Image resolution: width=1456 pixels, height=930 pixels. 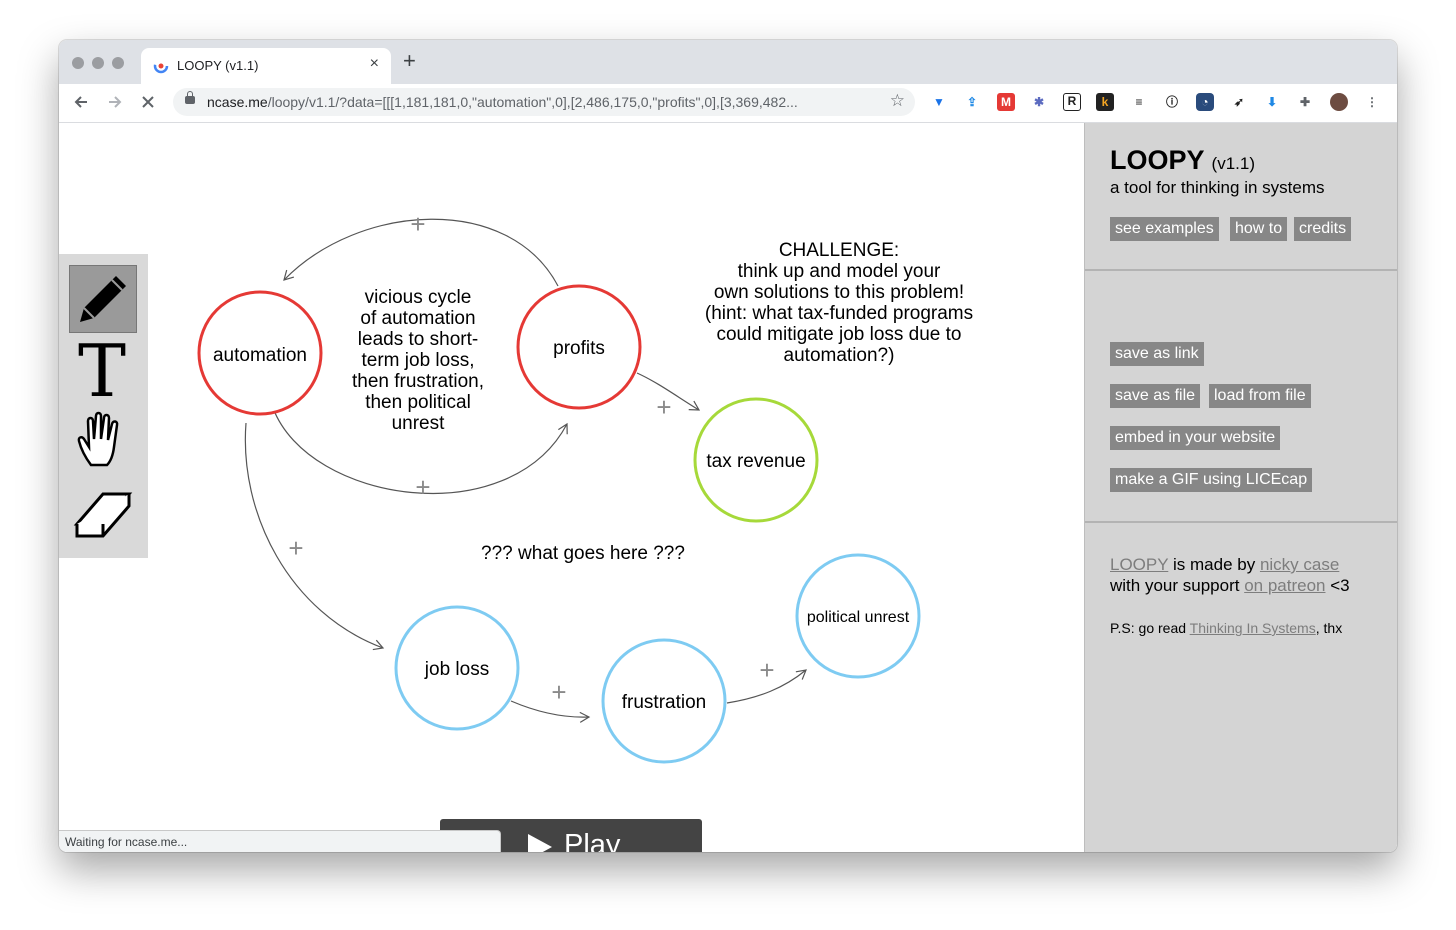 What do you see at coordinates (266, 66) in the screenshot?
I see `tab-loopy: LOOPY (v1.1) ×` at bounding box center [266, 66].